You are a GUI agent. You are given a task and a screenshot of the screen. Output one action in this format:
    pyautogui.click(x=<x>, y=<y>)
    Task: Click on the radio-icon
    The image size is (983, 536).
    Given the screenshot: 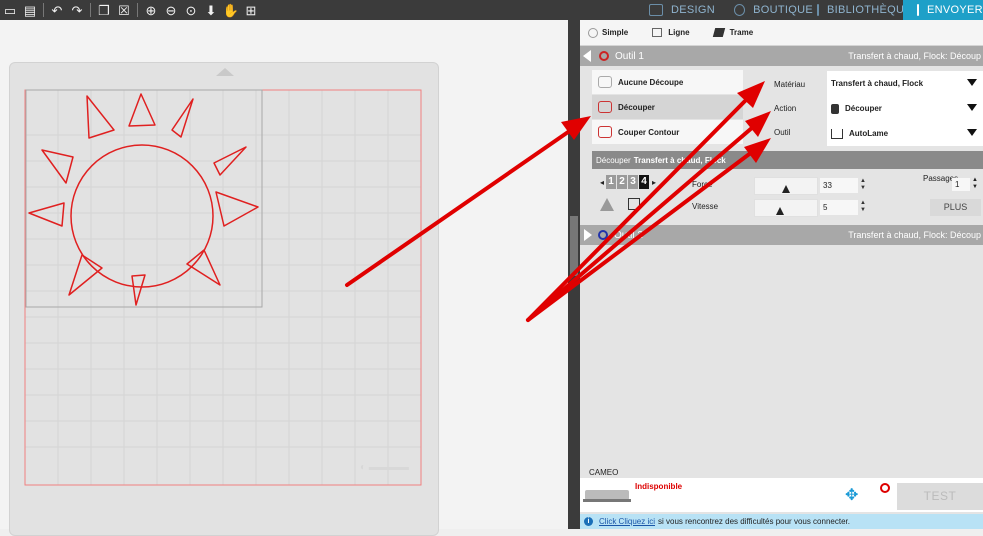 What is the action you would take?
    pyautogui.click(x=593, y=32)
    